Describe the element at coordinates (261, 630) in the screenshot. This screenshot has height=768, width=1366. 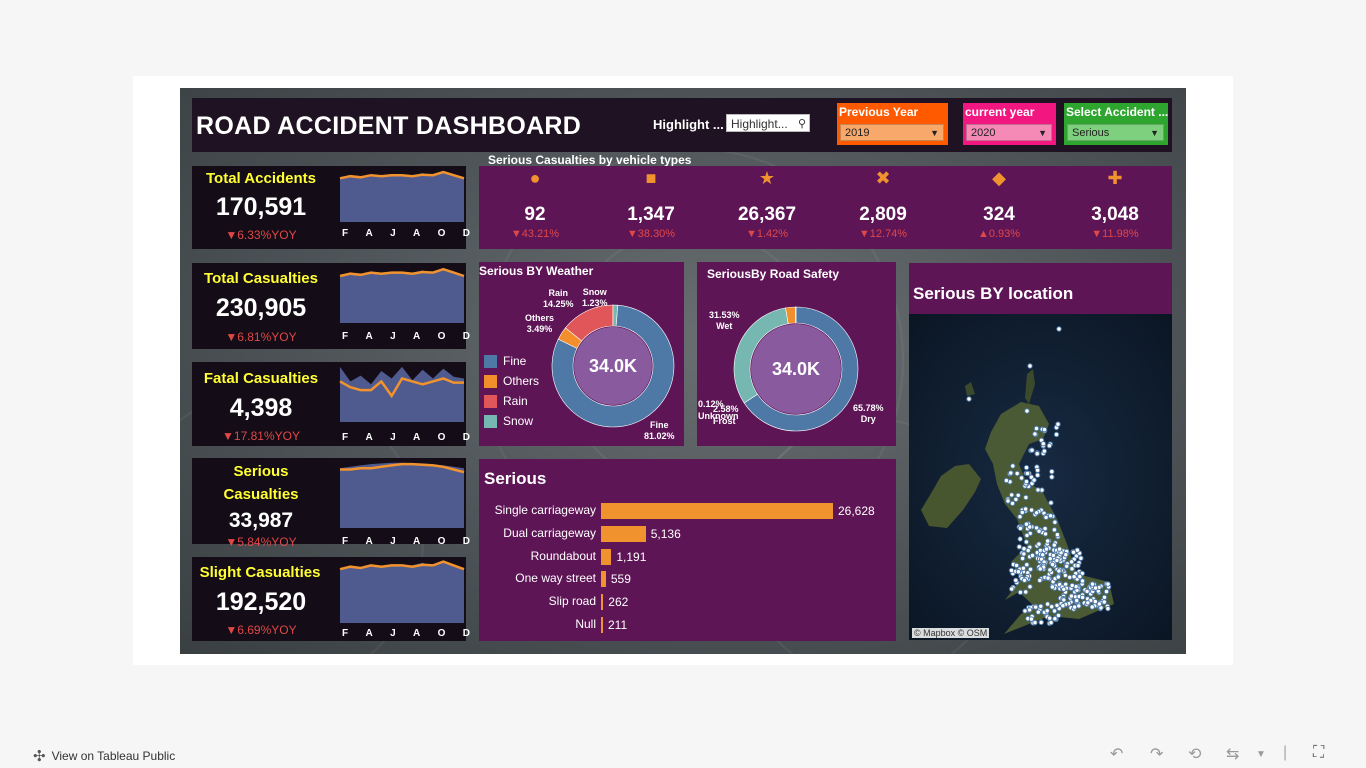
I see `kpi-yoy: ▼6.69%YOY` at that location.